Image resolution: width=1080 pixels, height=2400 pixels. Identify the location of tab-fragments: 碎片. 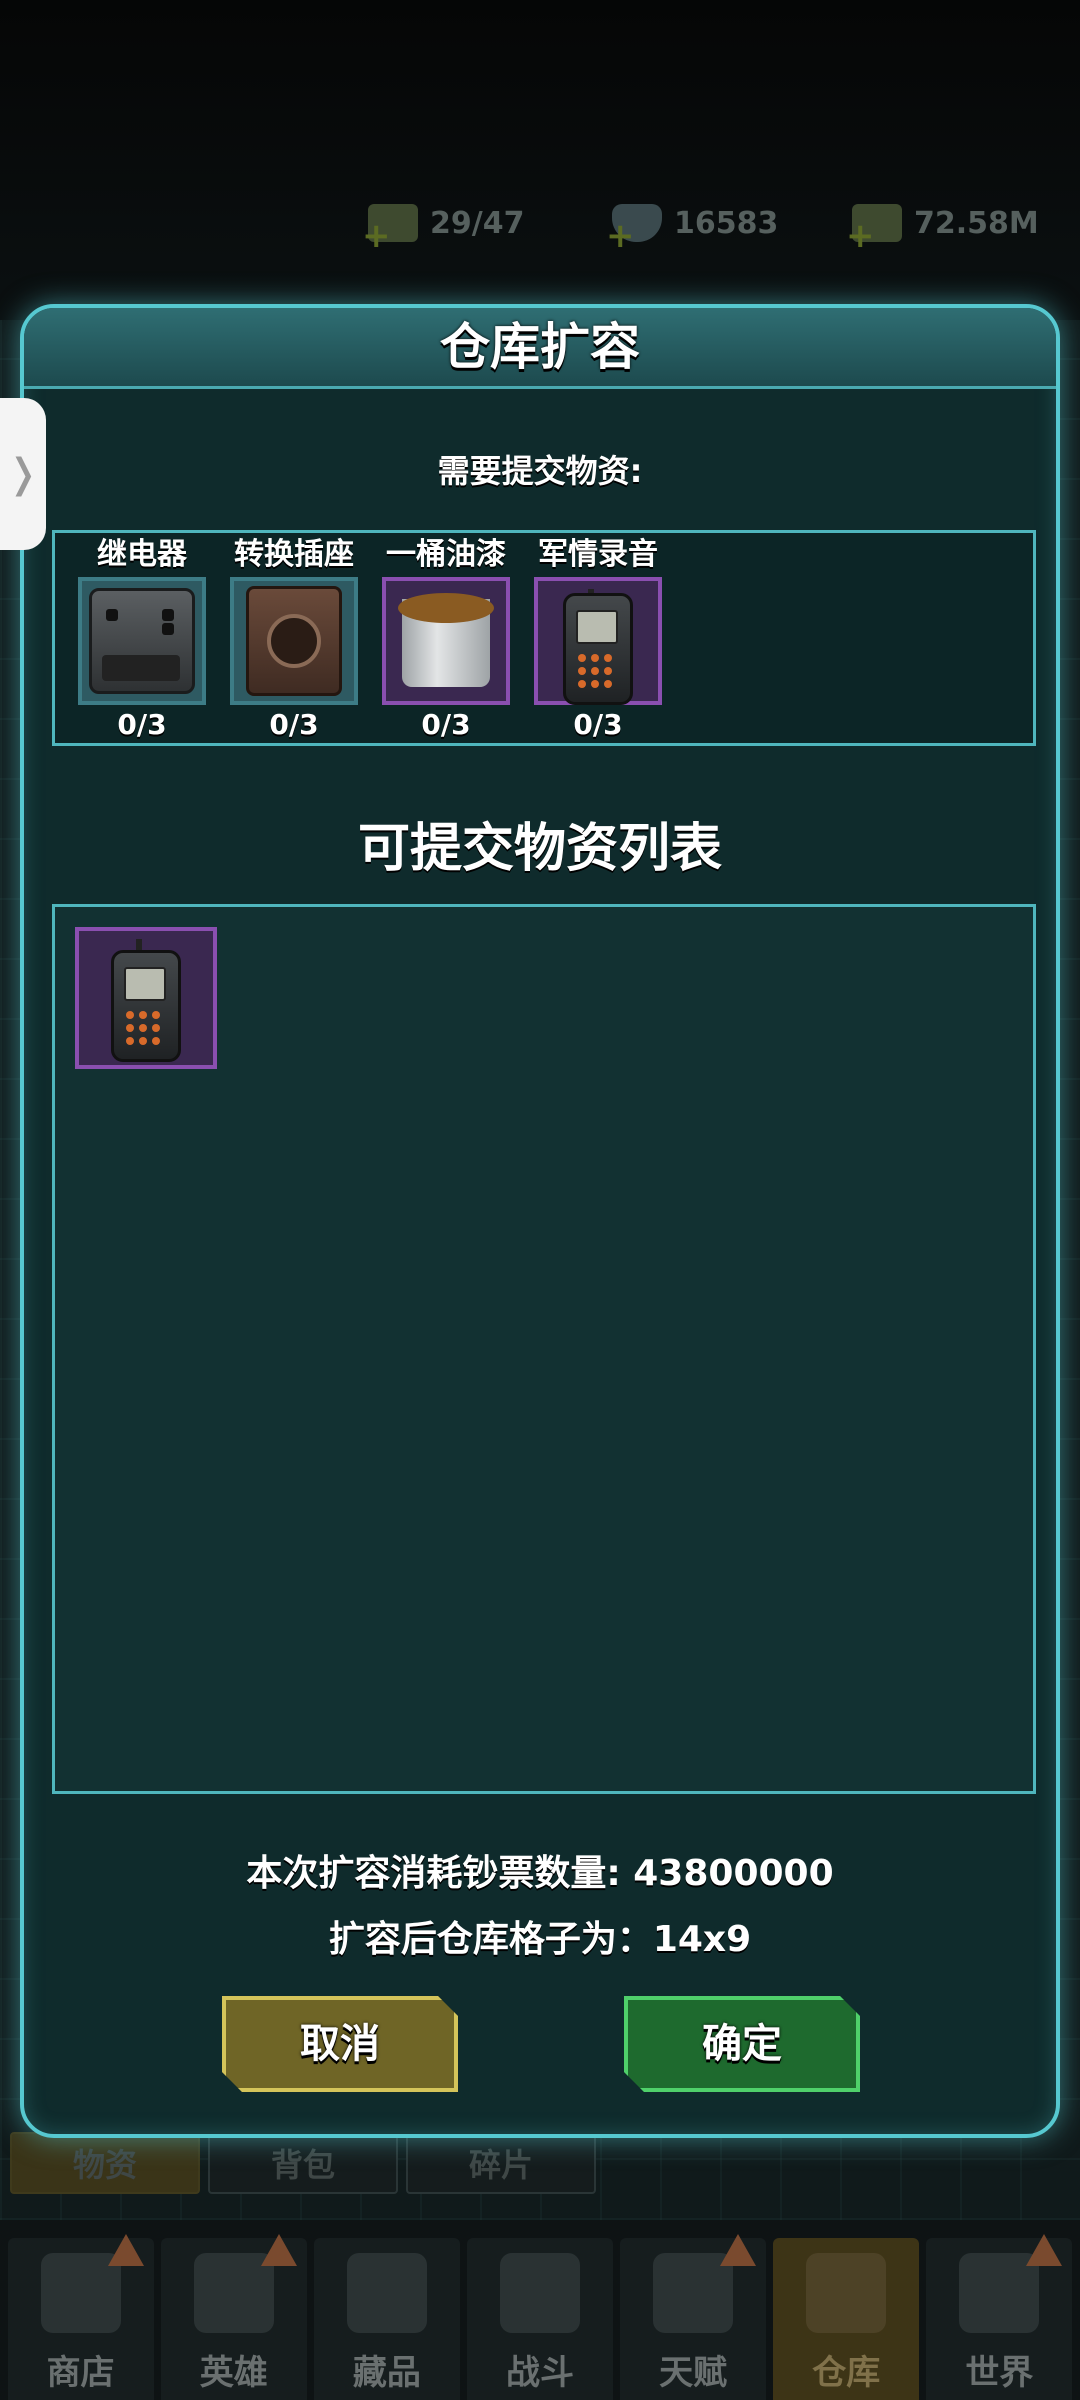
(501, 2163).